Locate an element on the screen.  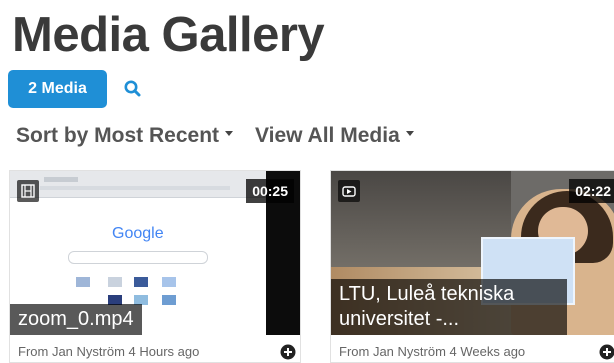
sort-dropdown-label: Sort by Most Recent is located at coordinates (118, 135).